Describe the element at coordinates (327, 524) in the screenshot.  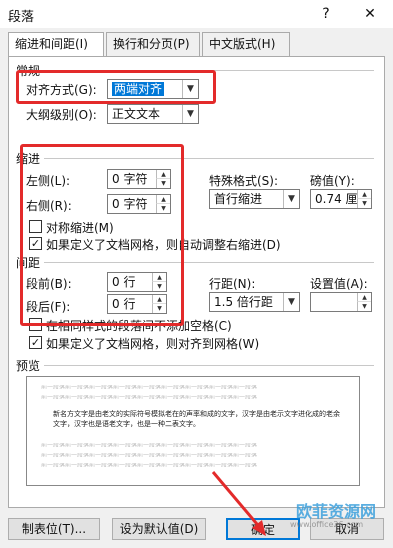
I see `watermark-url: www.office26.com` at that location.